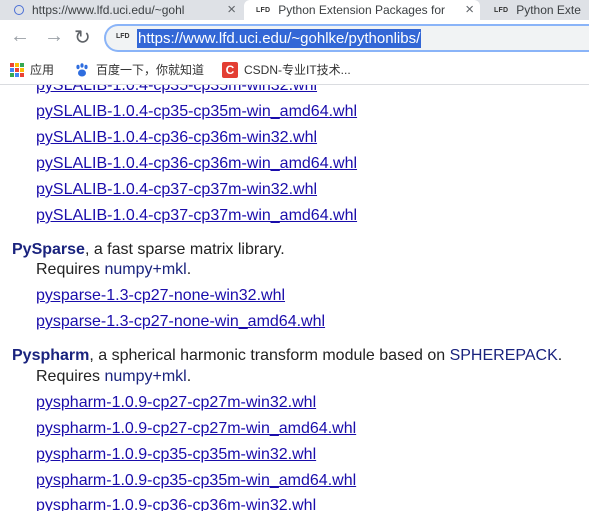 The height and width of the screenshot is (511, 589). I want to click on tab-title: https://www.lfd.uci.edu/~gohl, so click(108, 10).